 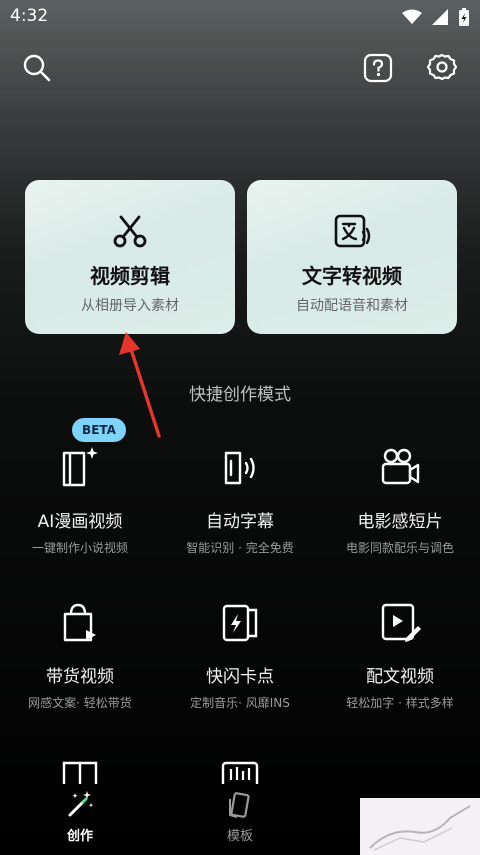 I want to click on help-button, so click(x=378, y=68).